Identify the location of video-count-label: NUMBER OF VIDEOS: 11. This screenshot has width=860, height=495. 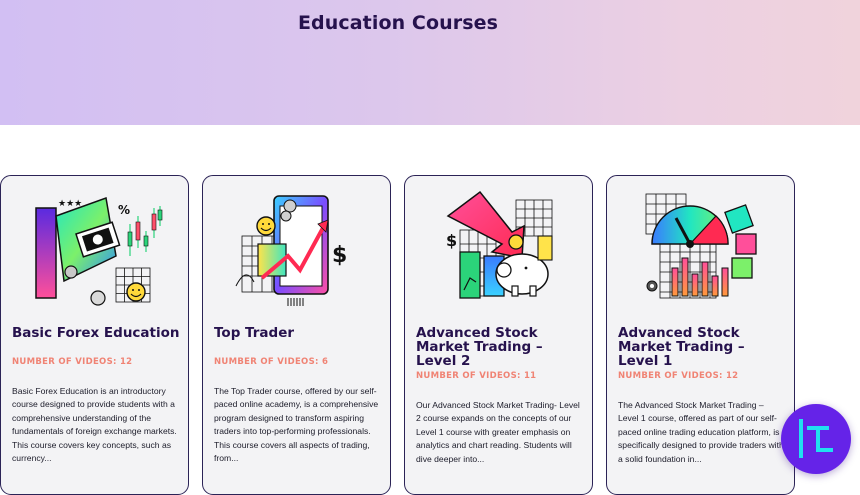
(476, 376).